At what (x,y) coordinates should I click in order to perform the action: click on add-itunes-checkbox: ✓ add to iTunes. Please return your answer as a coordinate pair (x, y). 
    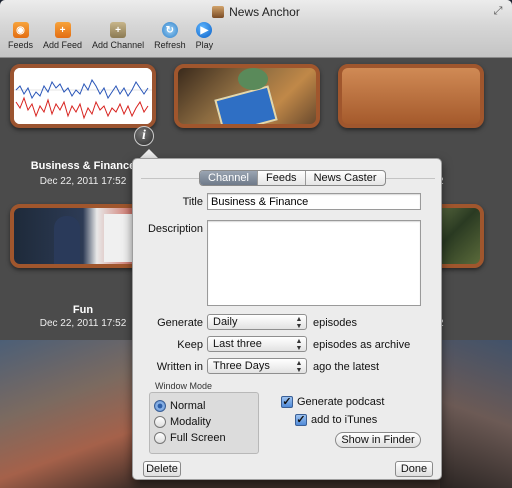
    Looking at the image, I should click on (336, 420).